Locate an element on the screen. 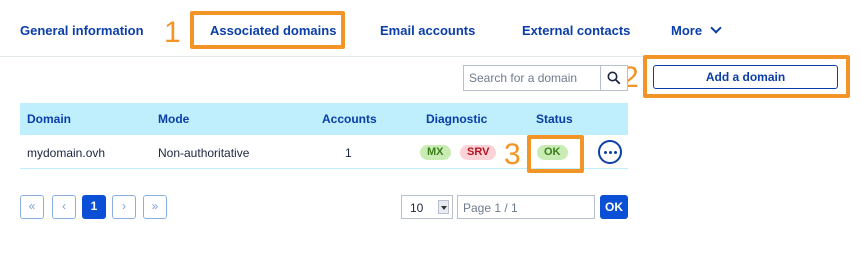  add-domain-button: Add a domain is located at coordinates (745, 77).